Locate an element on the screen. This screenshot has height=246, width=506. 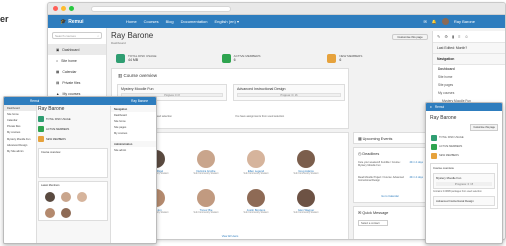
brand: 🎓 Remui is located at coordinates (93, 22).